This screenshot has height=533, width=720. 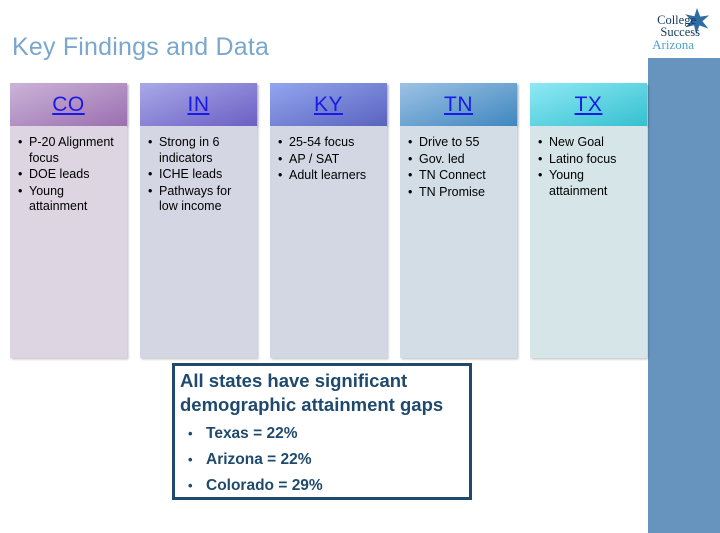 What do you see at coordinates (66, 150) in the screenshot?
I see `list-item: • P-20 Alignment focus` at bounding box center [66, 150].